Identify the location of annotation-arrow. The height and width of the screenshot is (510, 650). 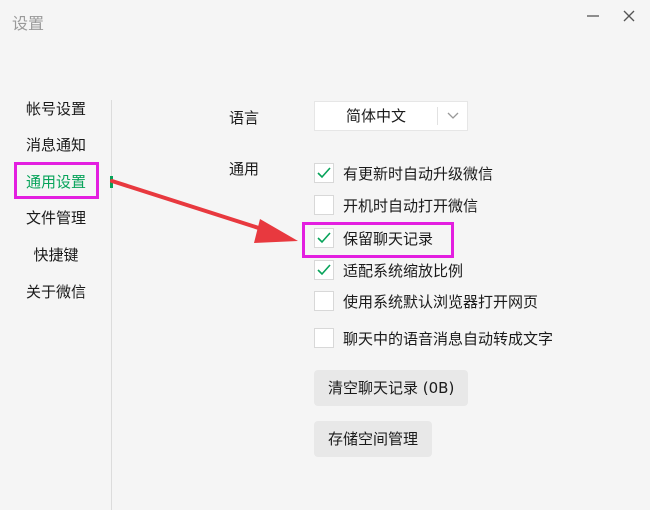
(204, 211).